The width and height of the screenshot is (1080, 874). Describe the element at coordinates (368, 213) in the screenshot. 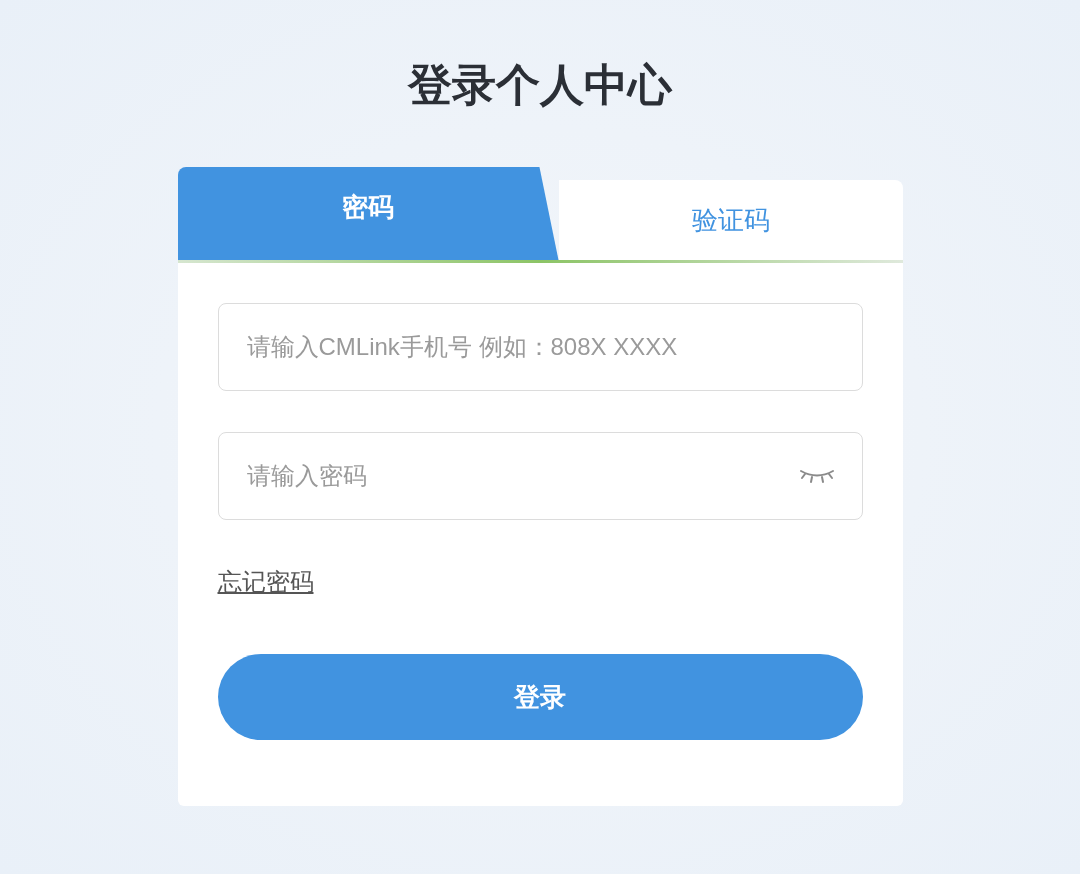

I see `tab: 密码` at that location.